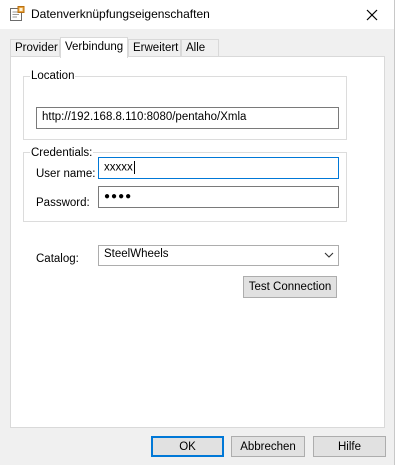 This screenshot has height=465, width=395. Describe the element at coordinates (200, 47) in the screenshot. I see `tab-alle: Alle` at that location.